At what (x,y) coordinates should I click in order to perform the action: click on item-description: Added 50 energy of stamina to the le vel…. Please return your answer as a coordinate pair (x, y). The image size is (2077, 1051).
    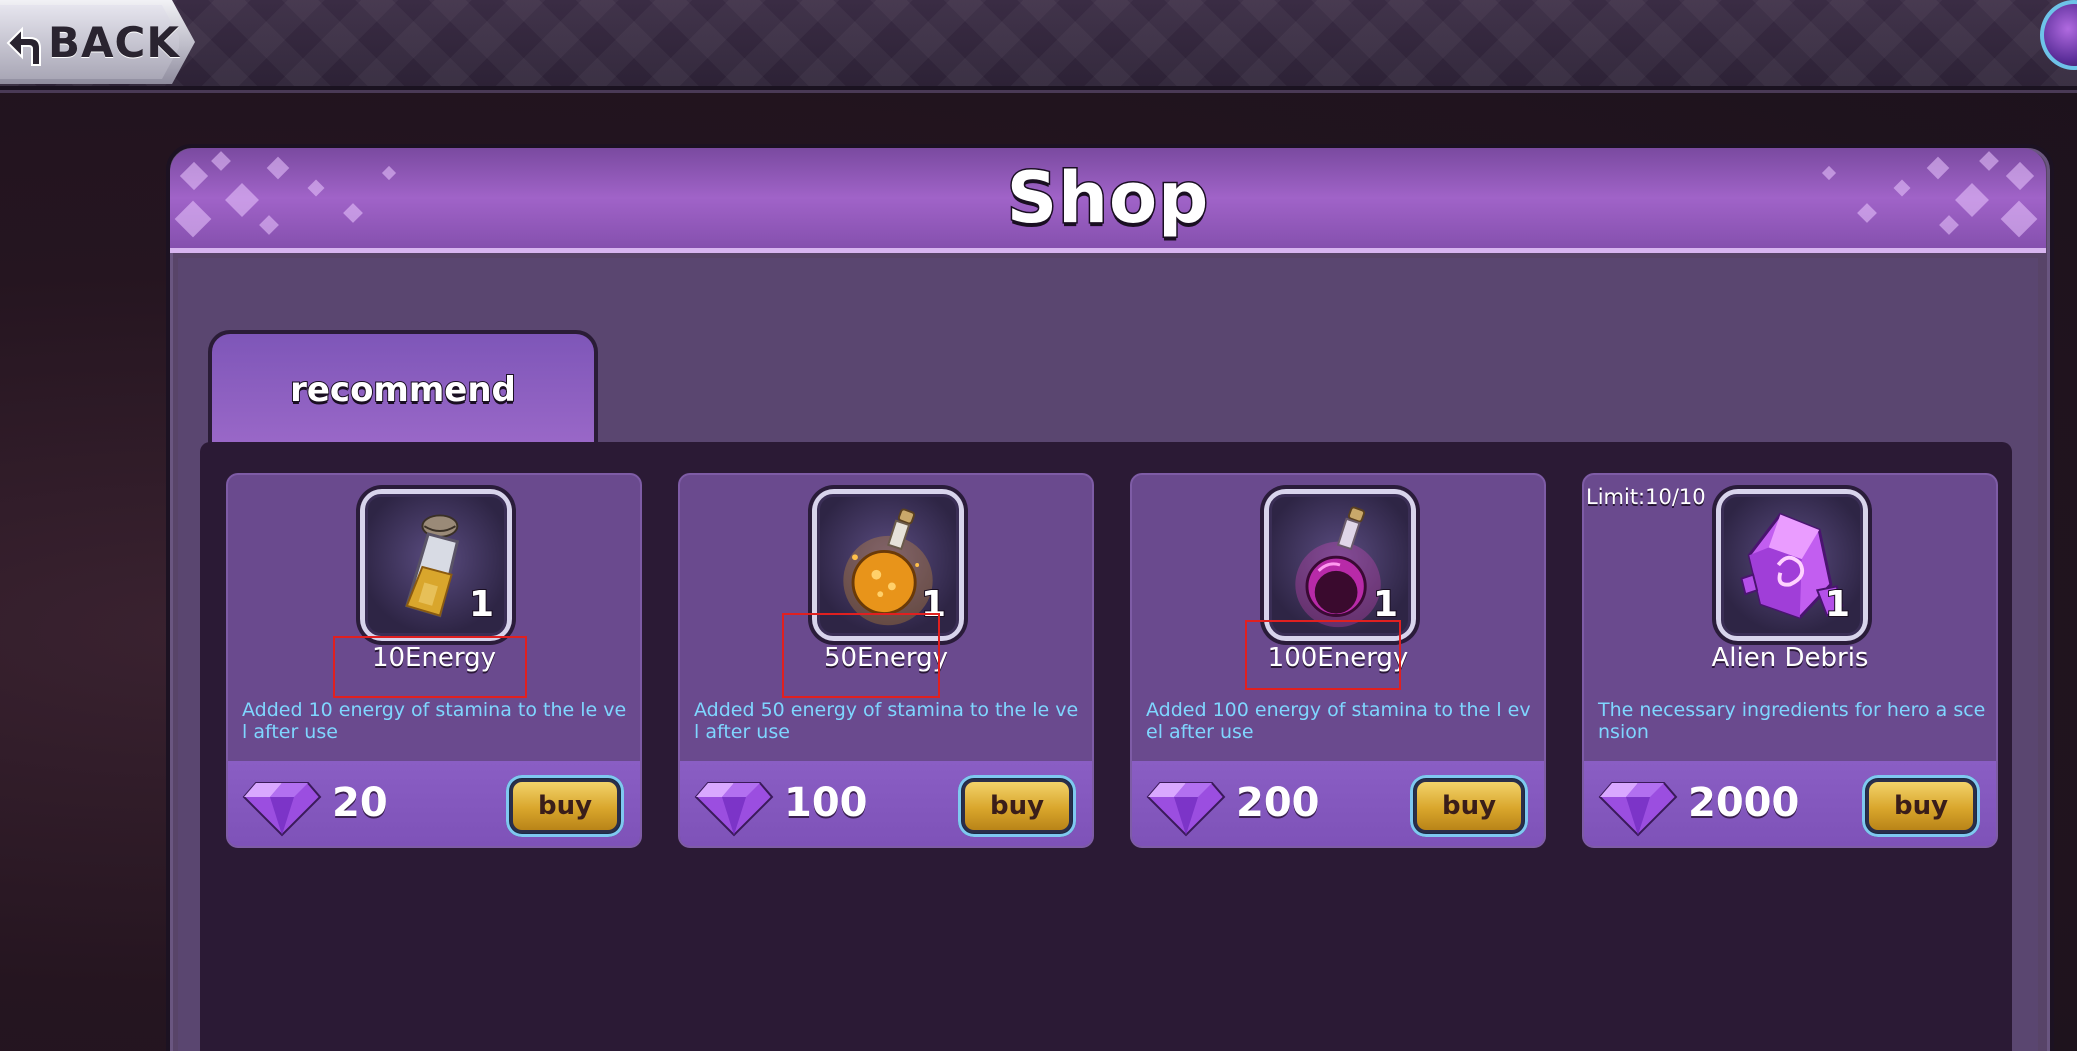
    Looking at the image, I should click on (886, 721).